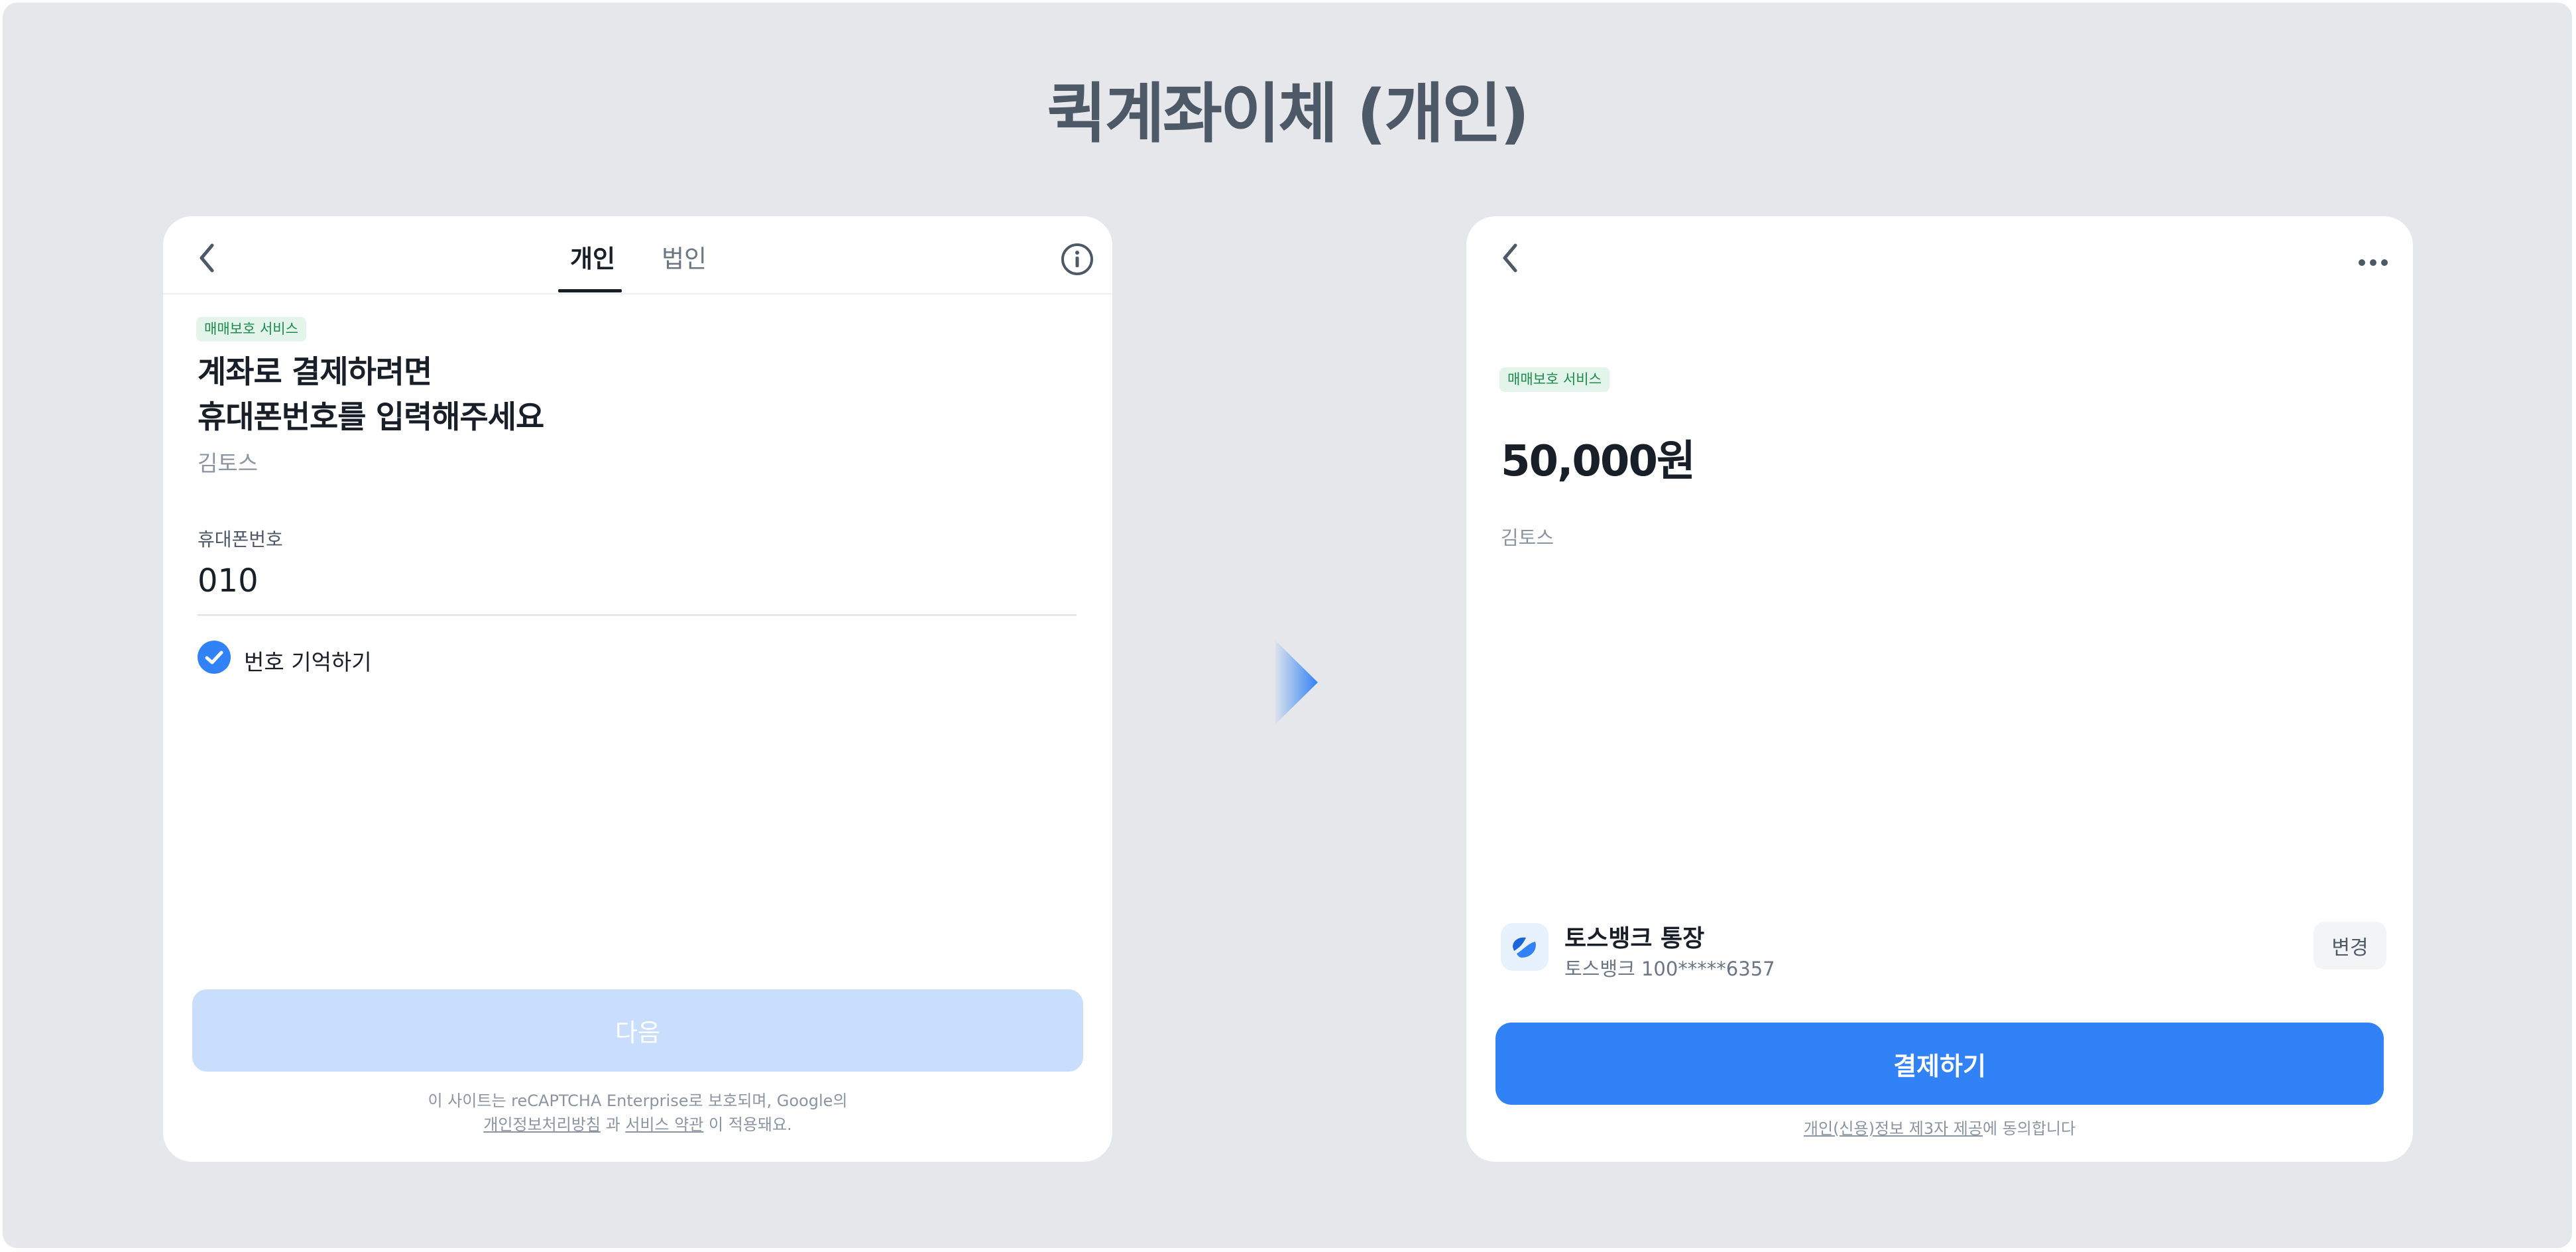 The width and height of the screenshot is (2576, 1252). I want to click on next-button: 다음, so click(638, 1030).